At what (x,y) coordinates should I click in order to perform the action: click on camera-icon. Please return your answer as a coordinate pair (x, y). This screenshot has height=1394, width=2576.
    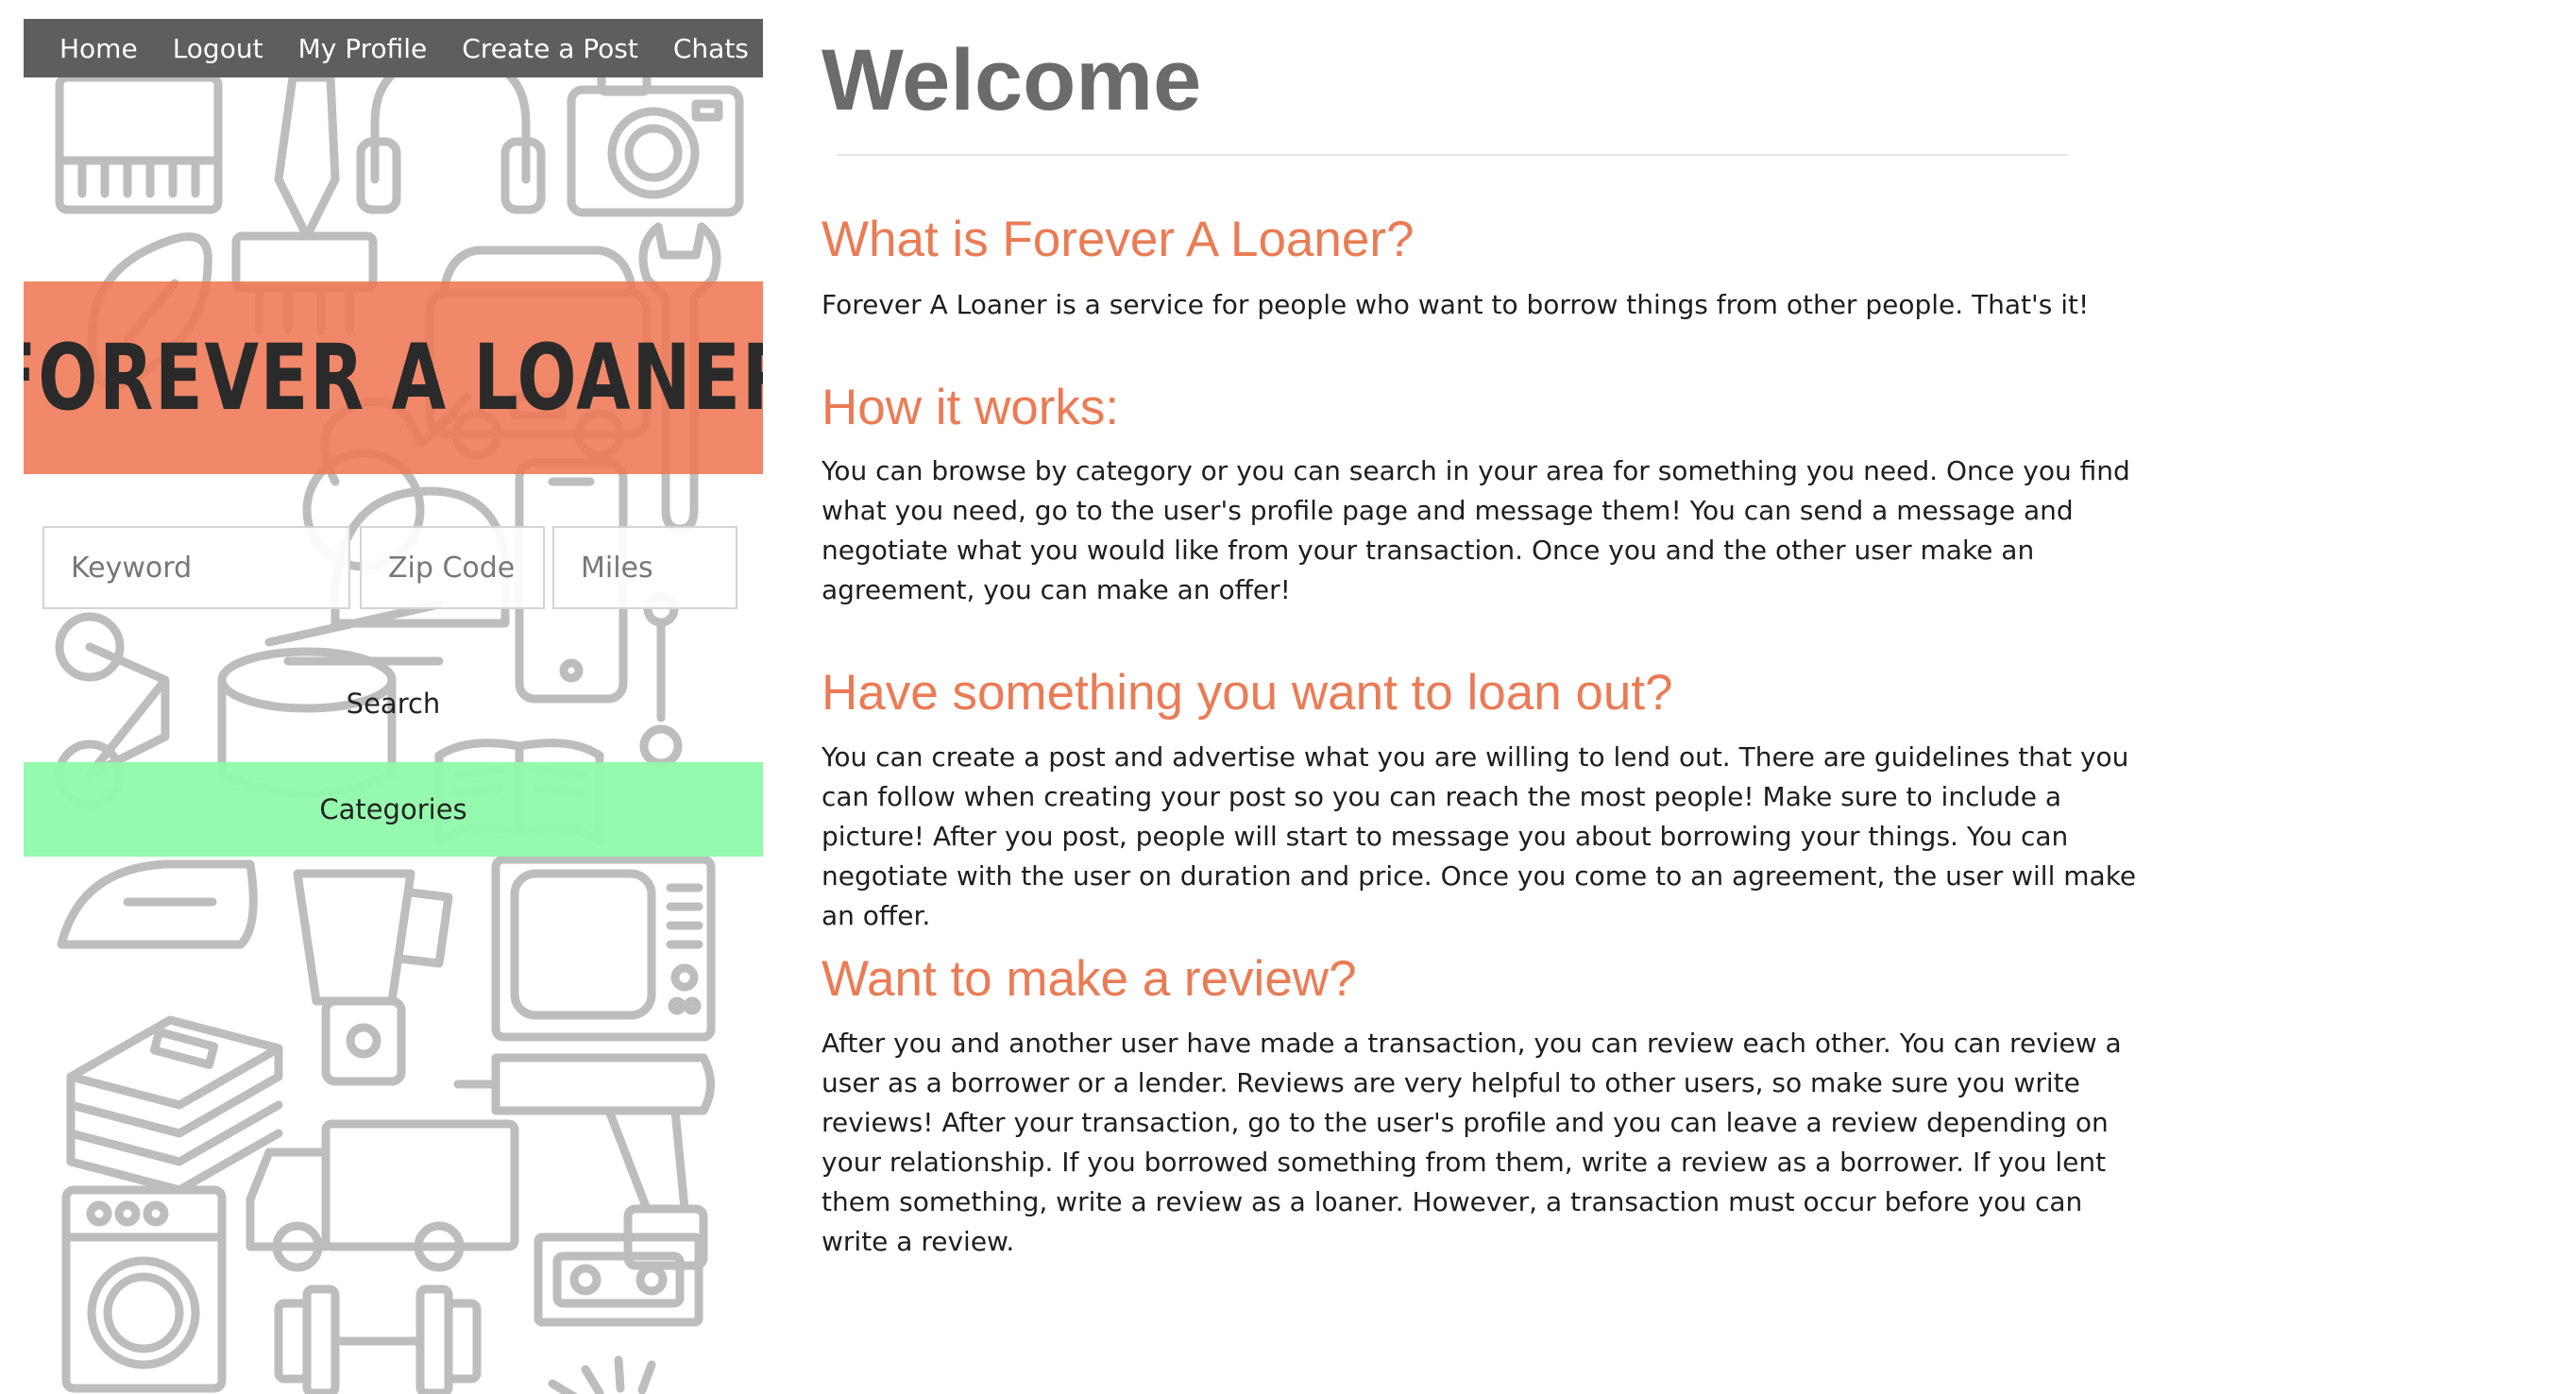
    Looking at the image, I should click on (655, 141).